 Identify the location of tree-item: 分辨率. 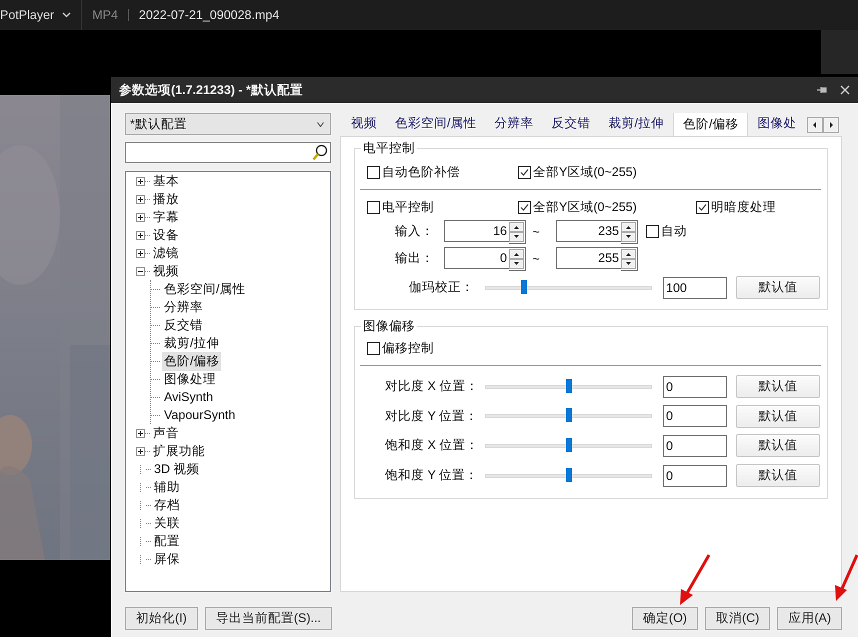
(183, 307).